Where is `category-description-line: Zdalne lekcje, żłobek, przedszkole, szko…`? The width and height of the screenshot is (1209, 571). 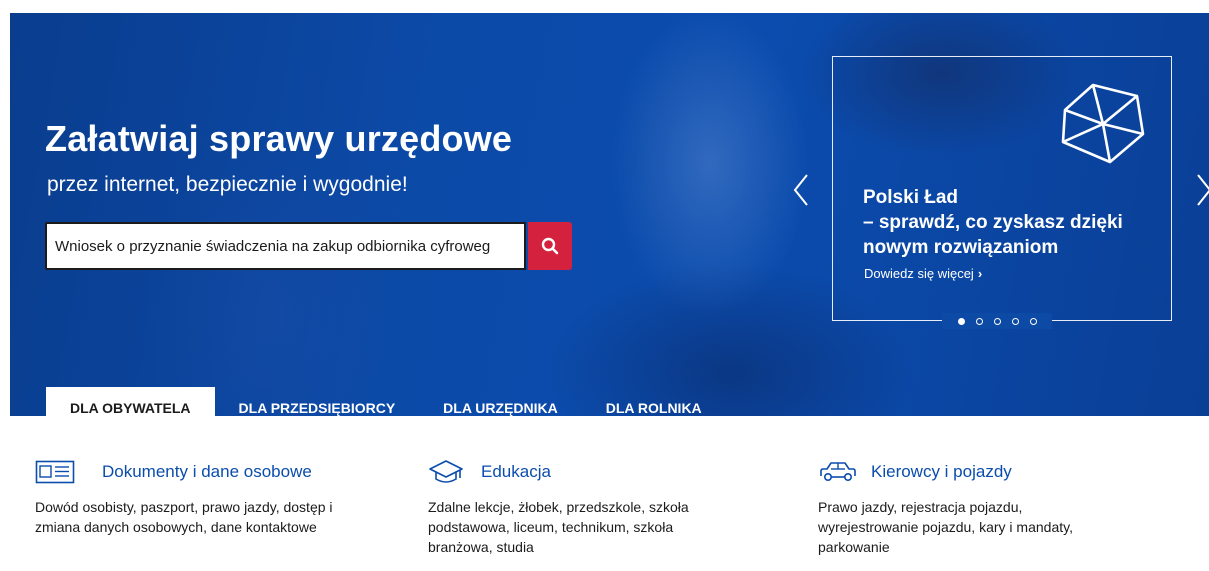
category-description-line: Zdalne lekcje, żłobek, przedszkole, szko… is located at coordinates (558, 507).